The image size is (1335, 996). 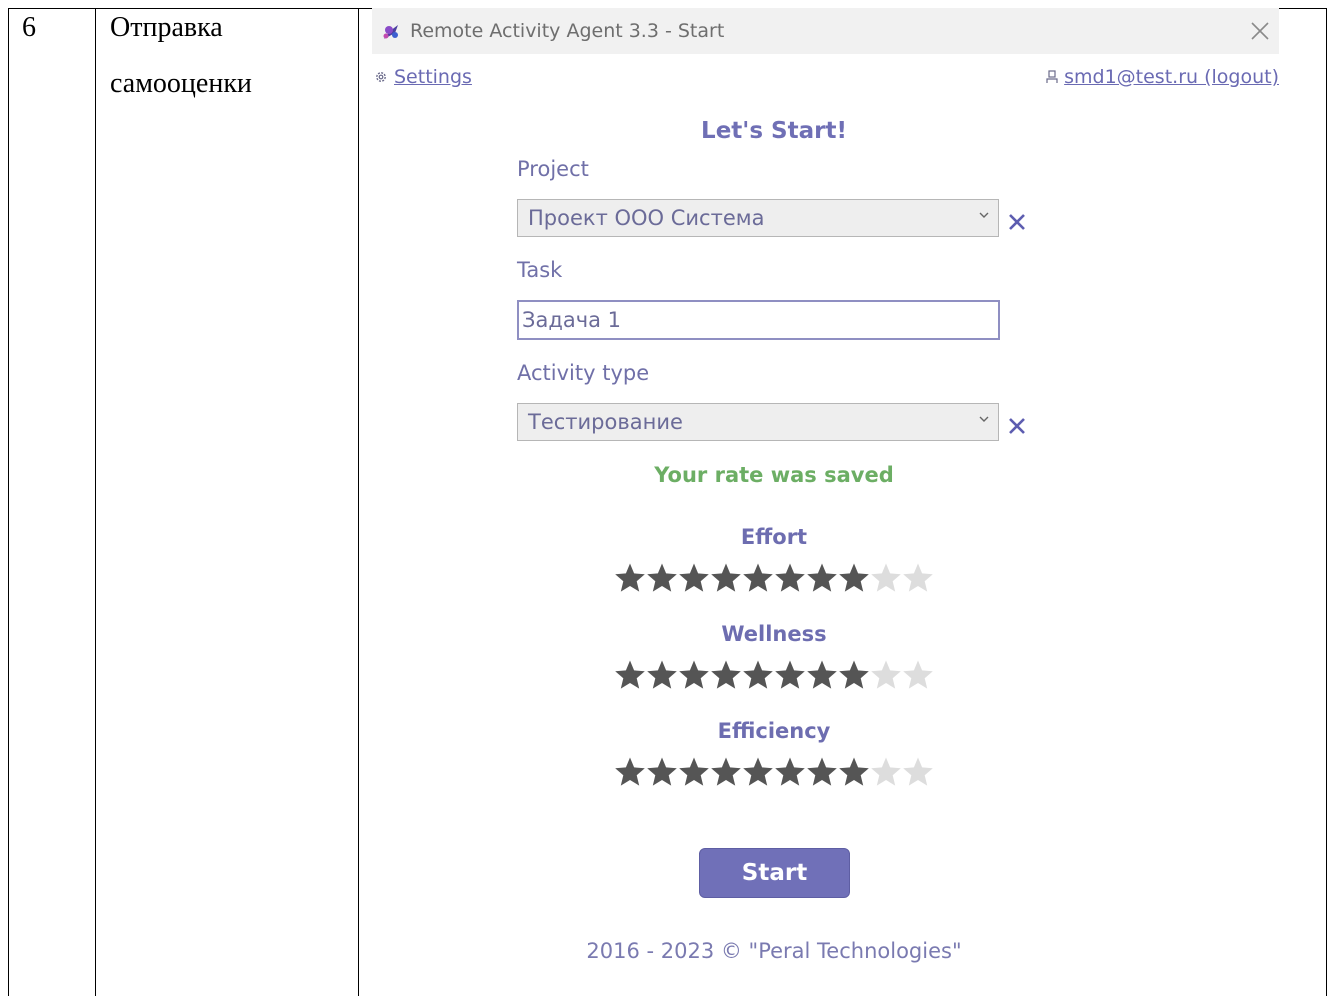 I want to click on footer-copyright: 2016 - 2023 © "Peral Technologies", so click(x=774, y=951).